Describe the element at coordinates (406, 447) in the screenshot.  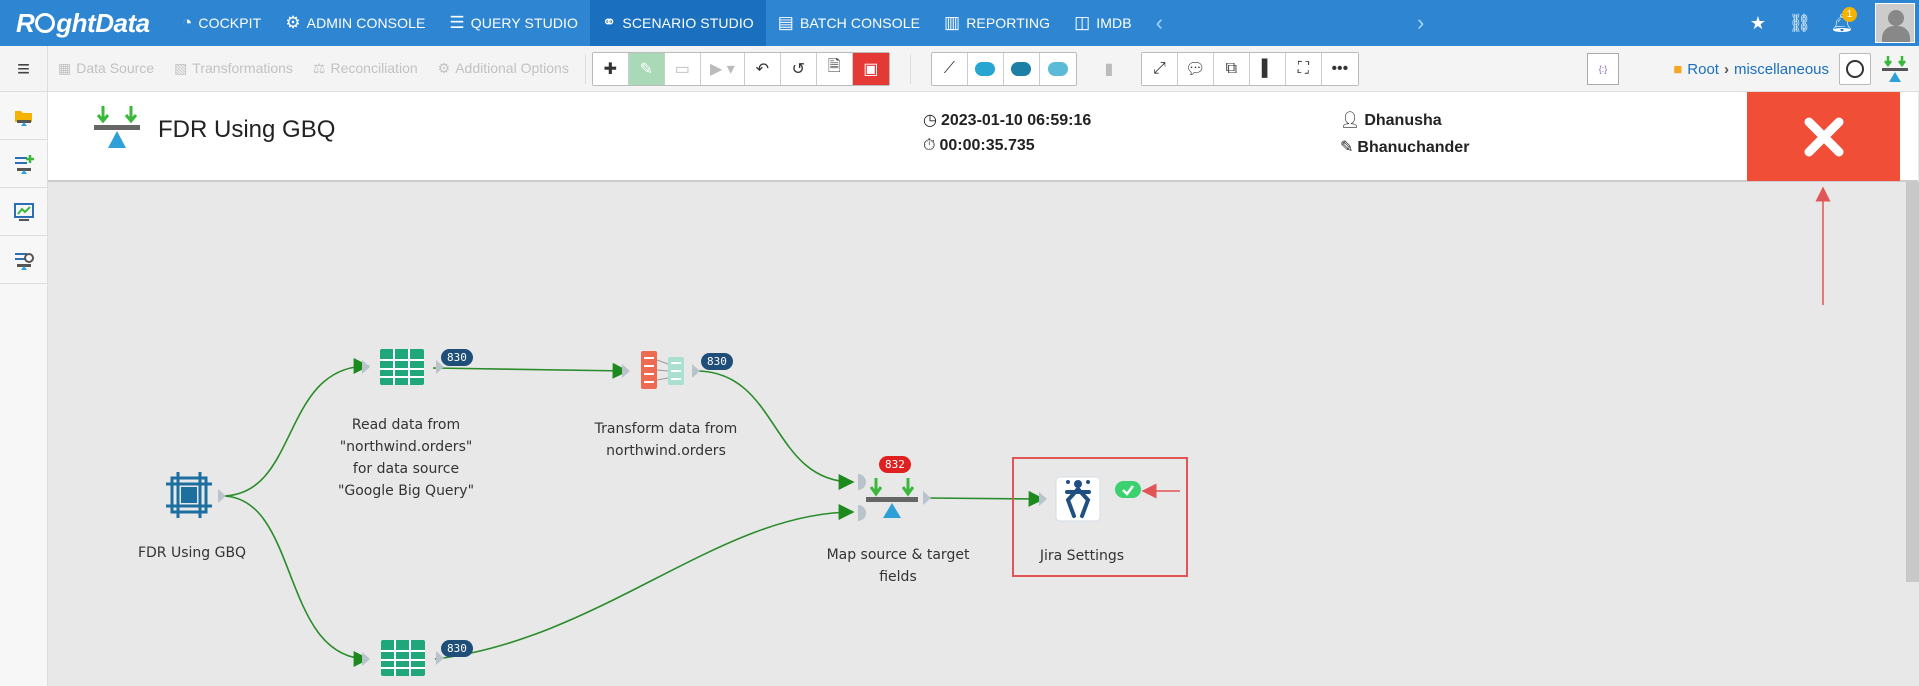
I see `read-node-label-line: "northwind.orders"` at that location.